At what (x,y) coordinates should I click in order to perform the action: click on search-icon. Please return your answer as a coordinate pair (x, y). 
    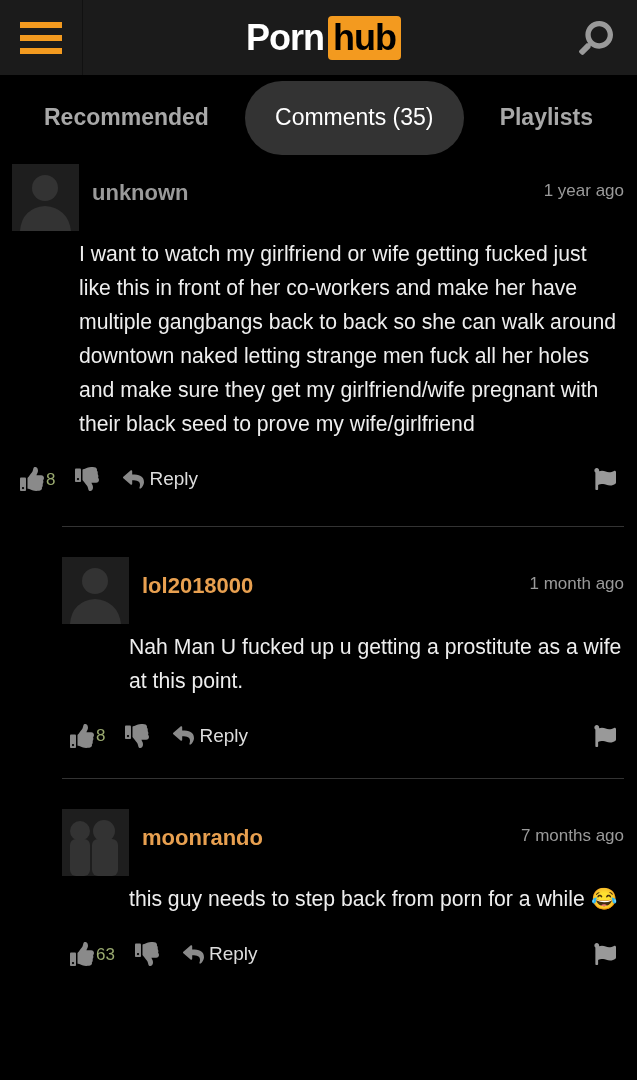
    Looking at the image, I should click on (595, 37).